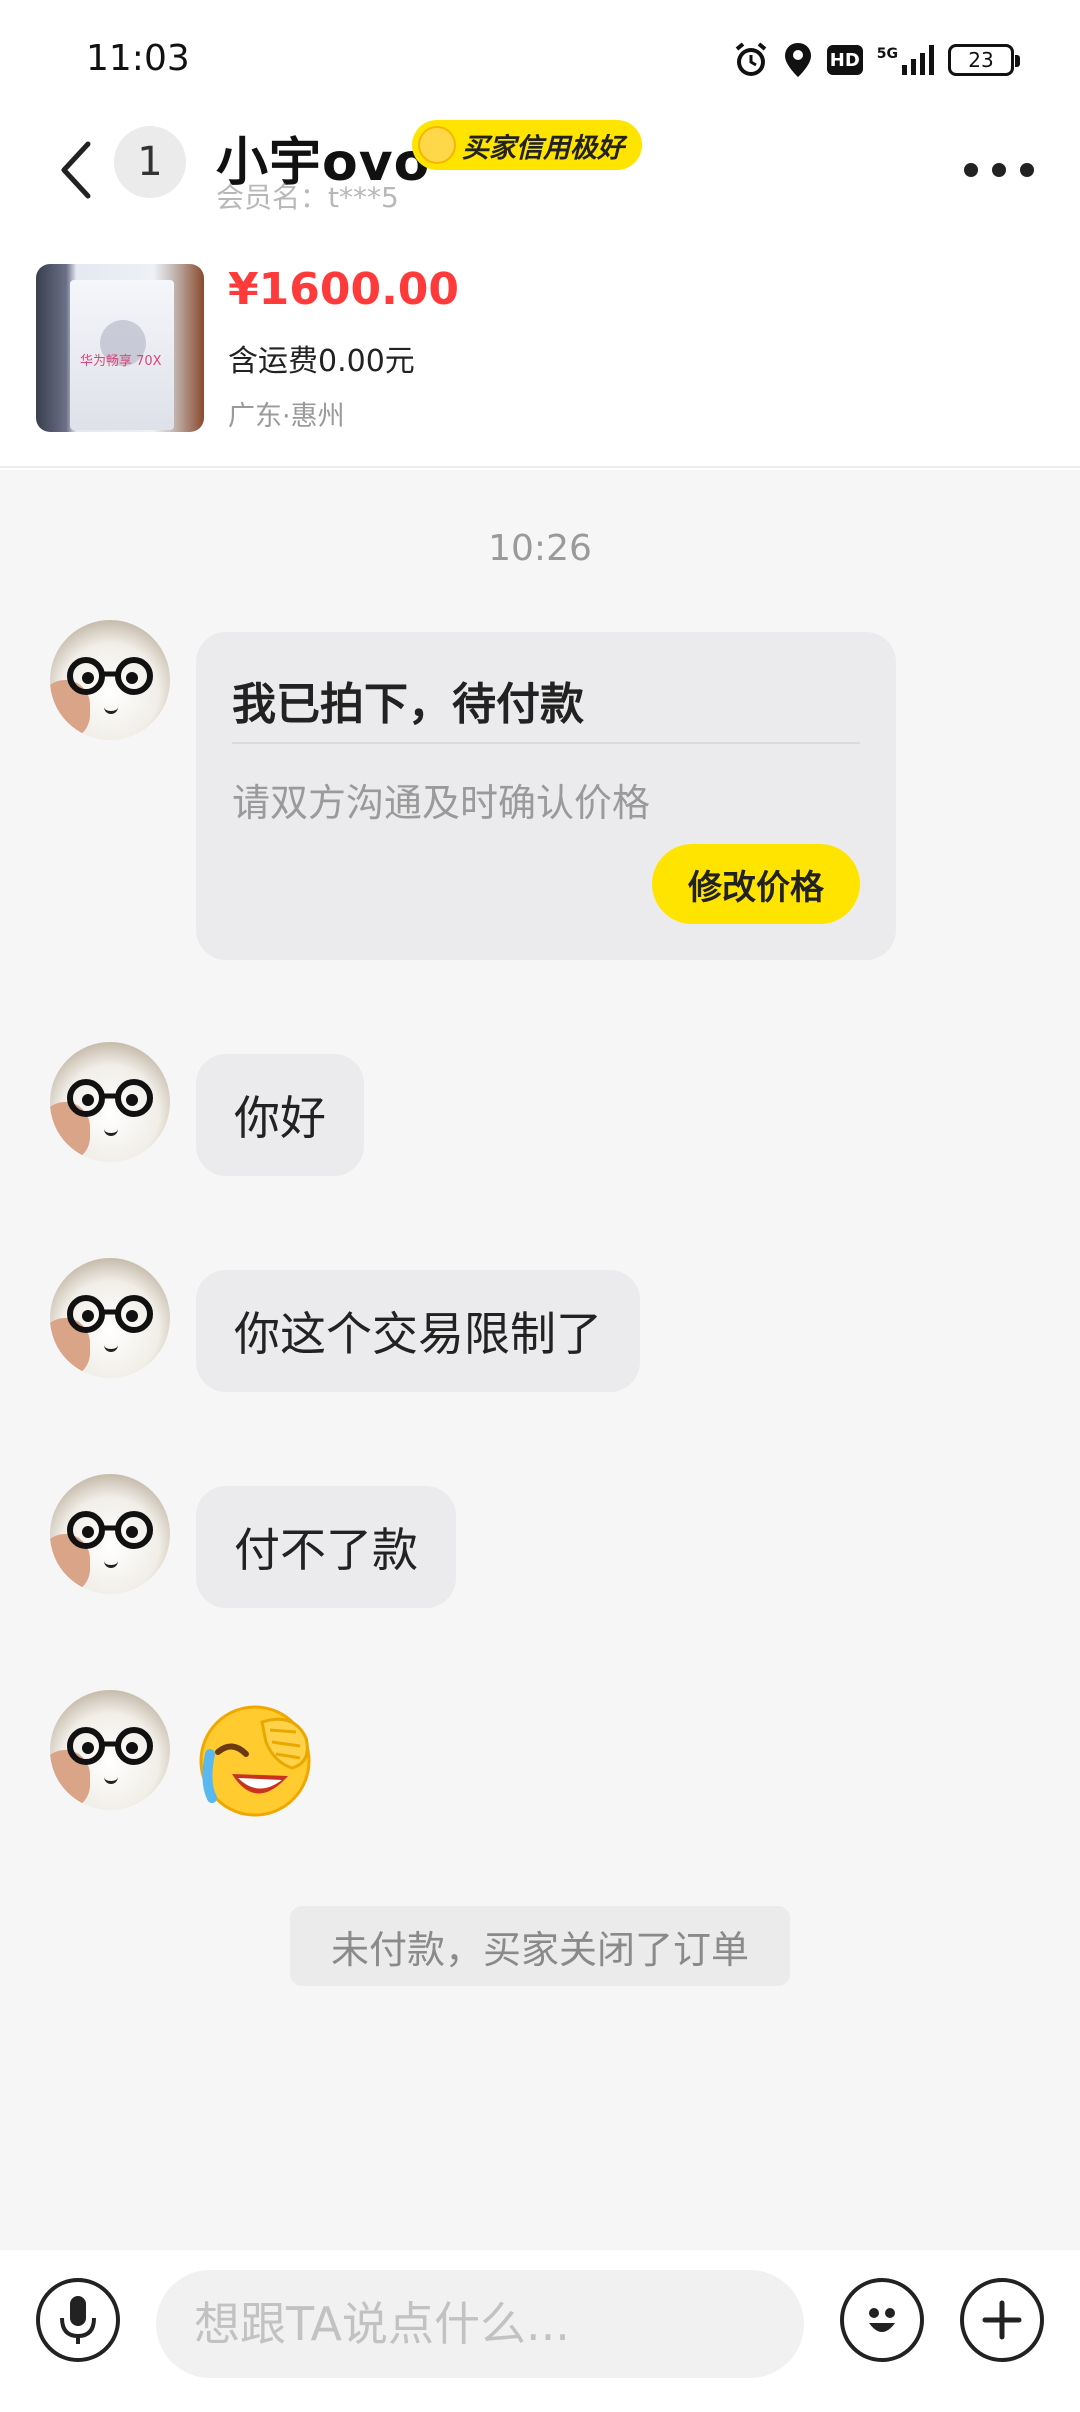 The image size is (1080, 2412). What do you see at coordinates (981, 60) in the screenshot?
I see `battery-level: 23` at bounding box center [981, 60].